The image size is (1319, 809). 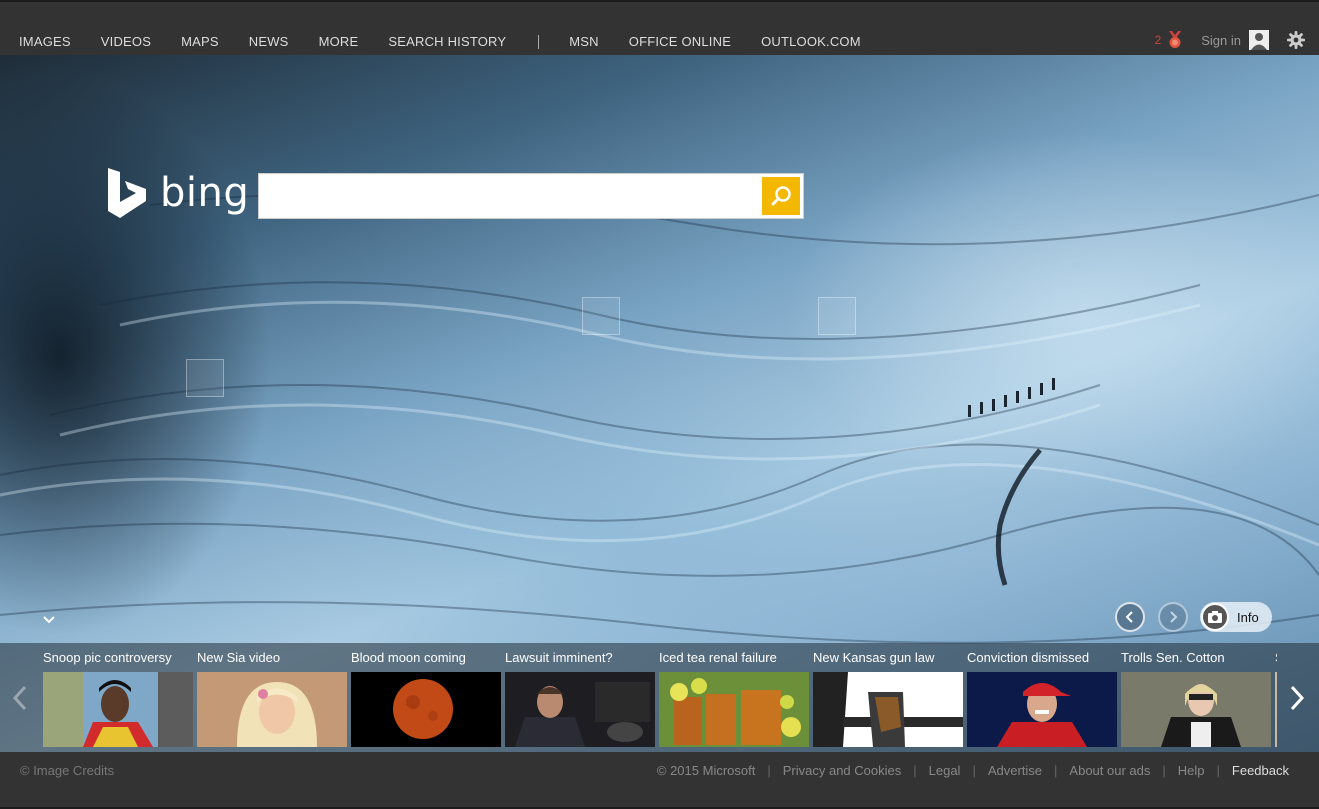 I want to click on privacy-link: Privacy and Cookies, so click(x=842, y=770).